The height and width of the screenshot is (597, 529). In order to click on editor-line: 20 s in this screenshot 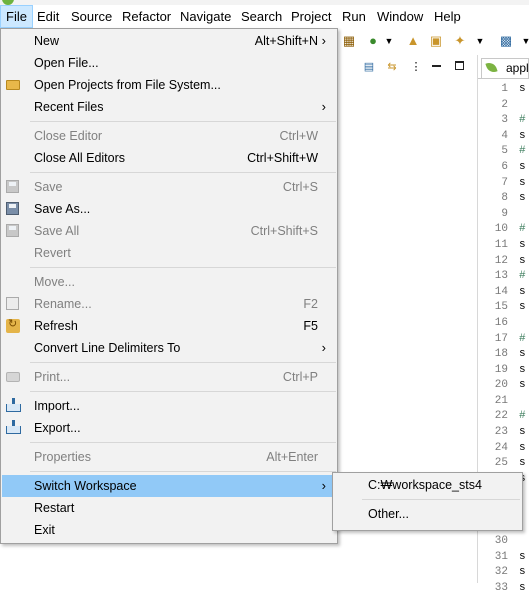, I will do `click(503, 386)`.